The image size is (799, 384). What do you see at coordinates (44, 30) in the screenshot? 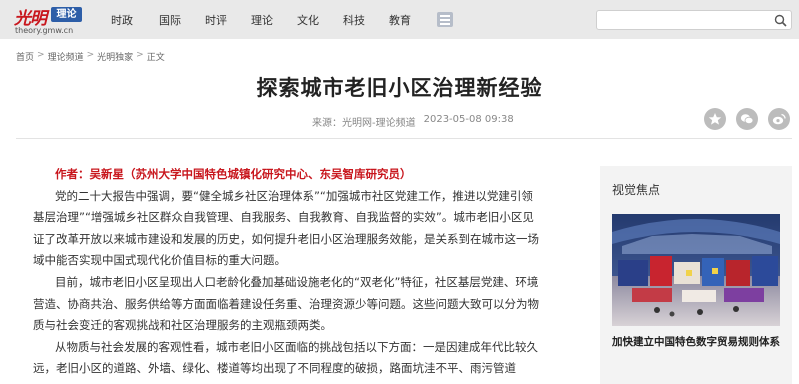
I see `logo-domain: theory.gmw.cn` at bounding box center [44, 30].